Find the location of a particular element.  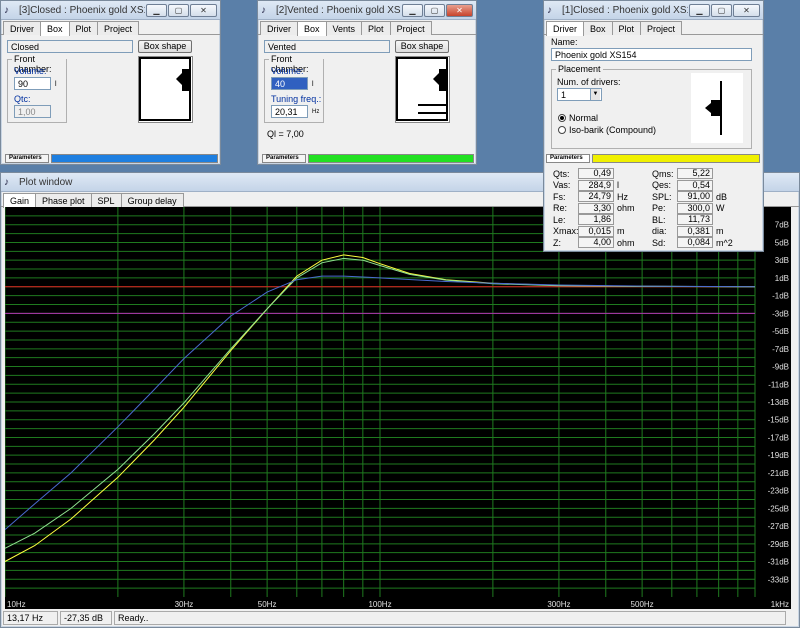

x-tick-label: 10Hz is located at coordinates (16, 604).